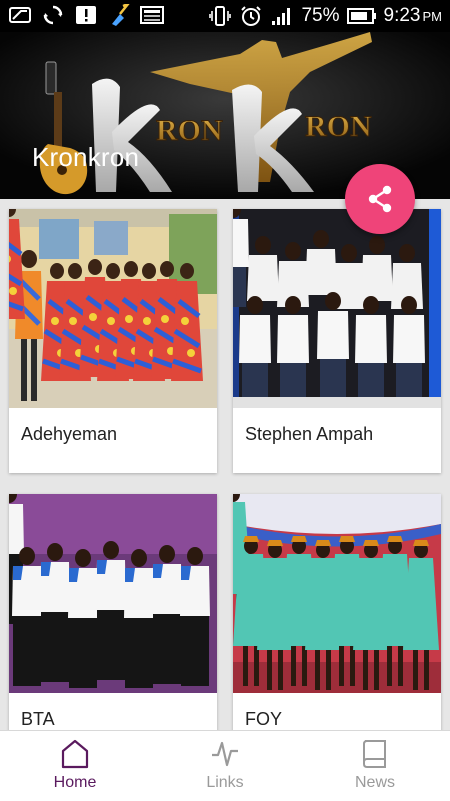 Image resolution: width=450 pixels, height=801 pixels. I want to click on home-icon, so click(75, 754).